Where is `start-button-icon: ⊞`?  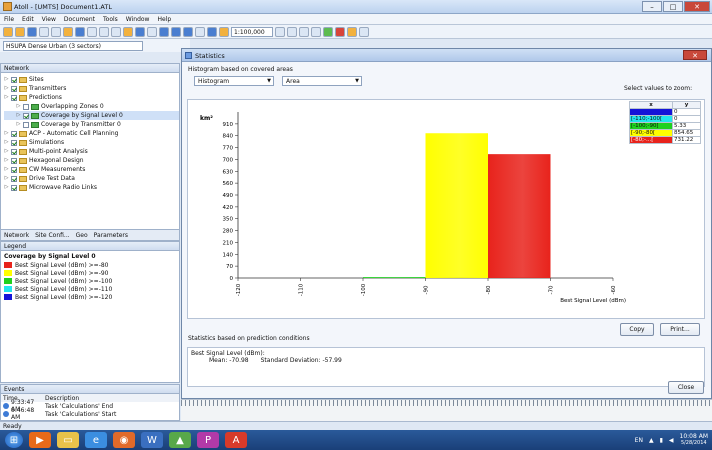 start-button-icon: ⊞ is located at coordinates (14, 440).